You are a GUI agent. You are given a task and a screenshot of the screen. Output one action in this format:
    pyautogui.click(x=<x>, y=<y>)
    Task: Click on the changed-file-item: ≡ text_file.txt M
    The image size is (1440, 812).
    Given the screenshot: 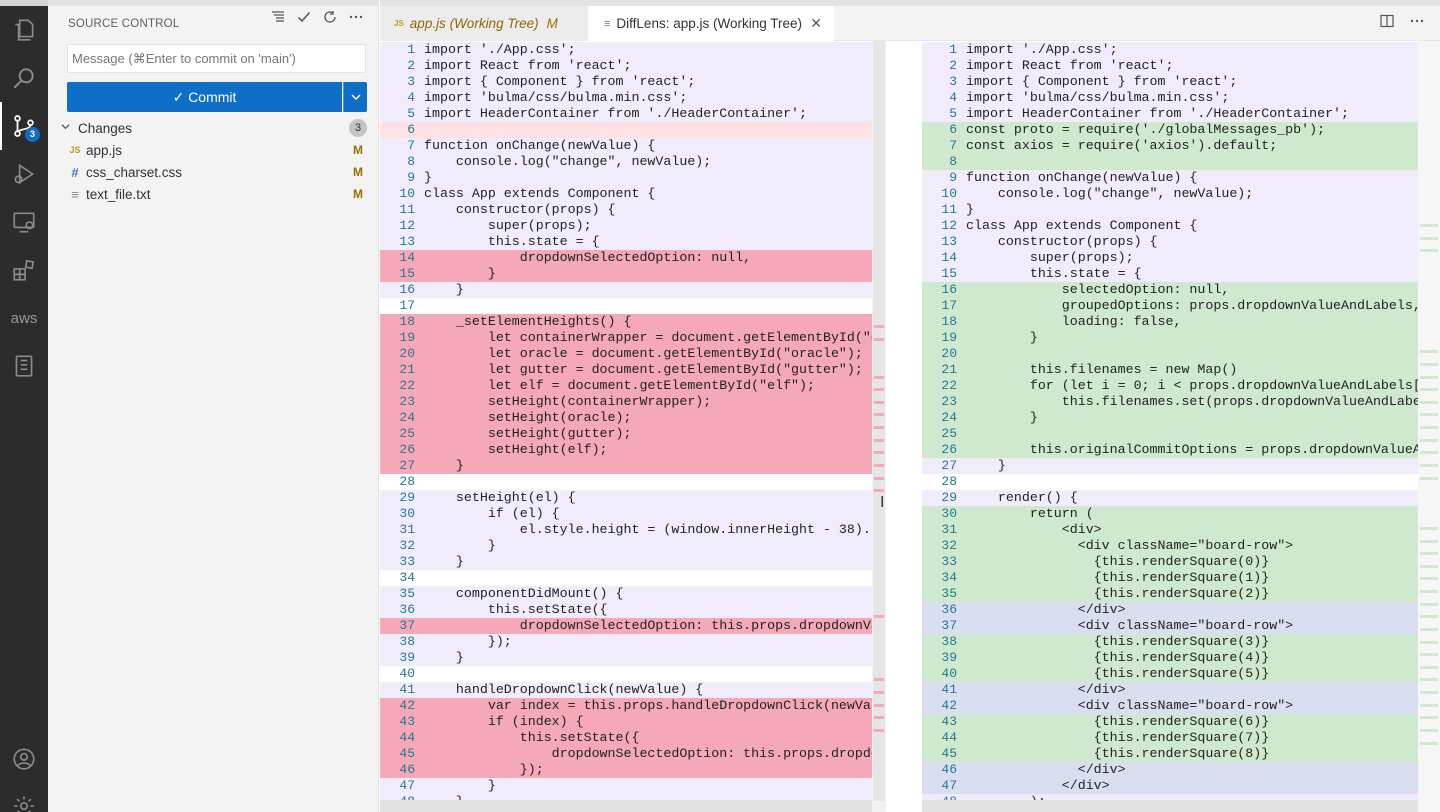 What is the action you would take?
    pyautogui.click(x=213, y=194)
    